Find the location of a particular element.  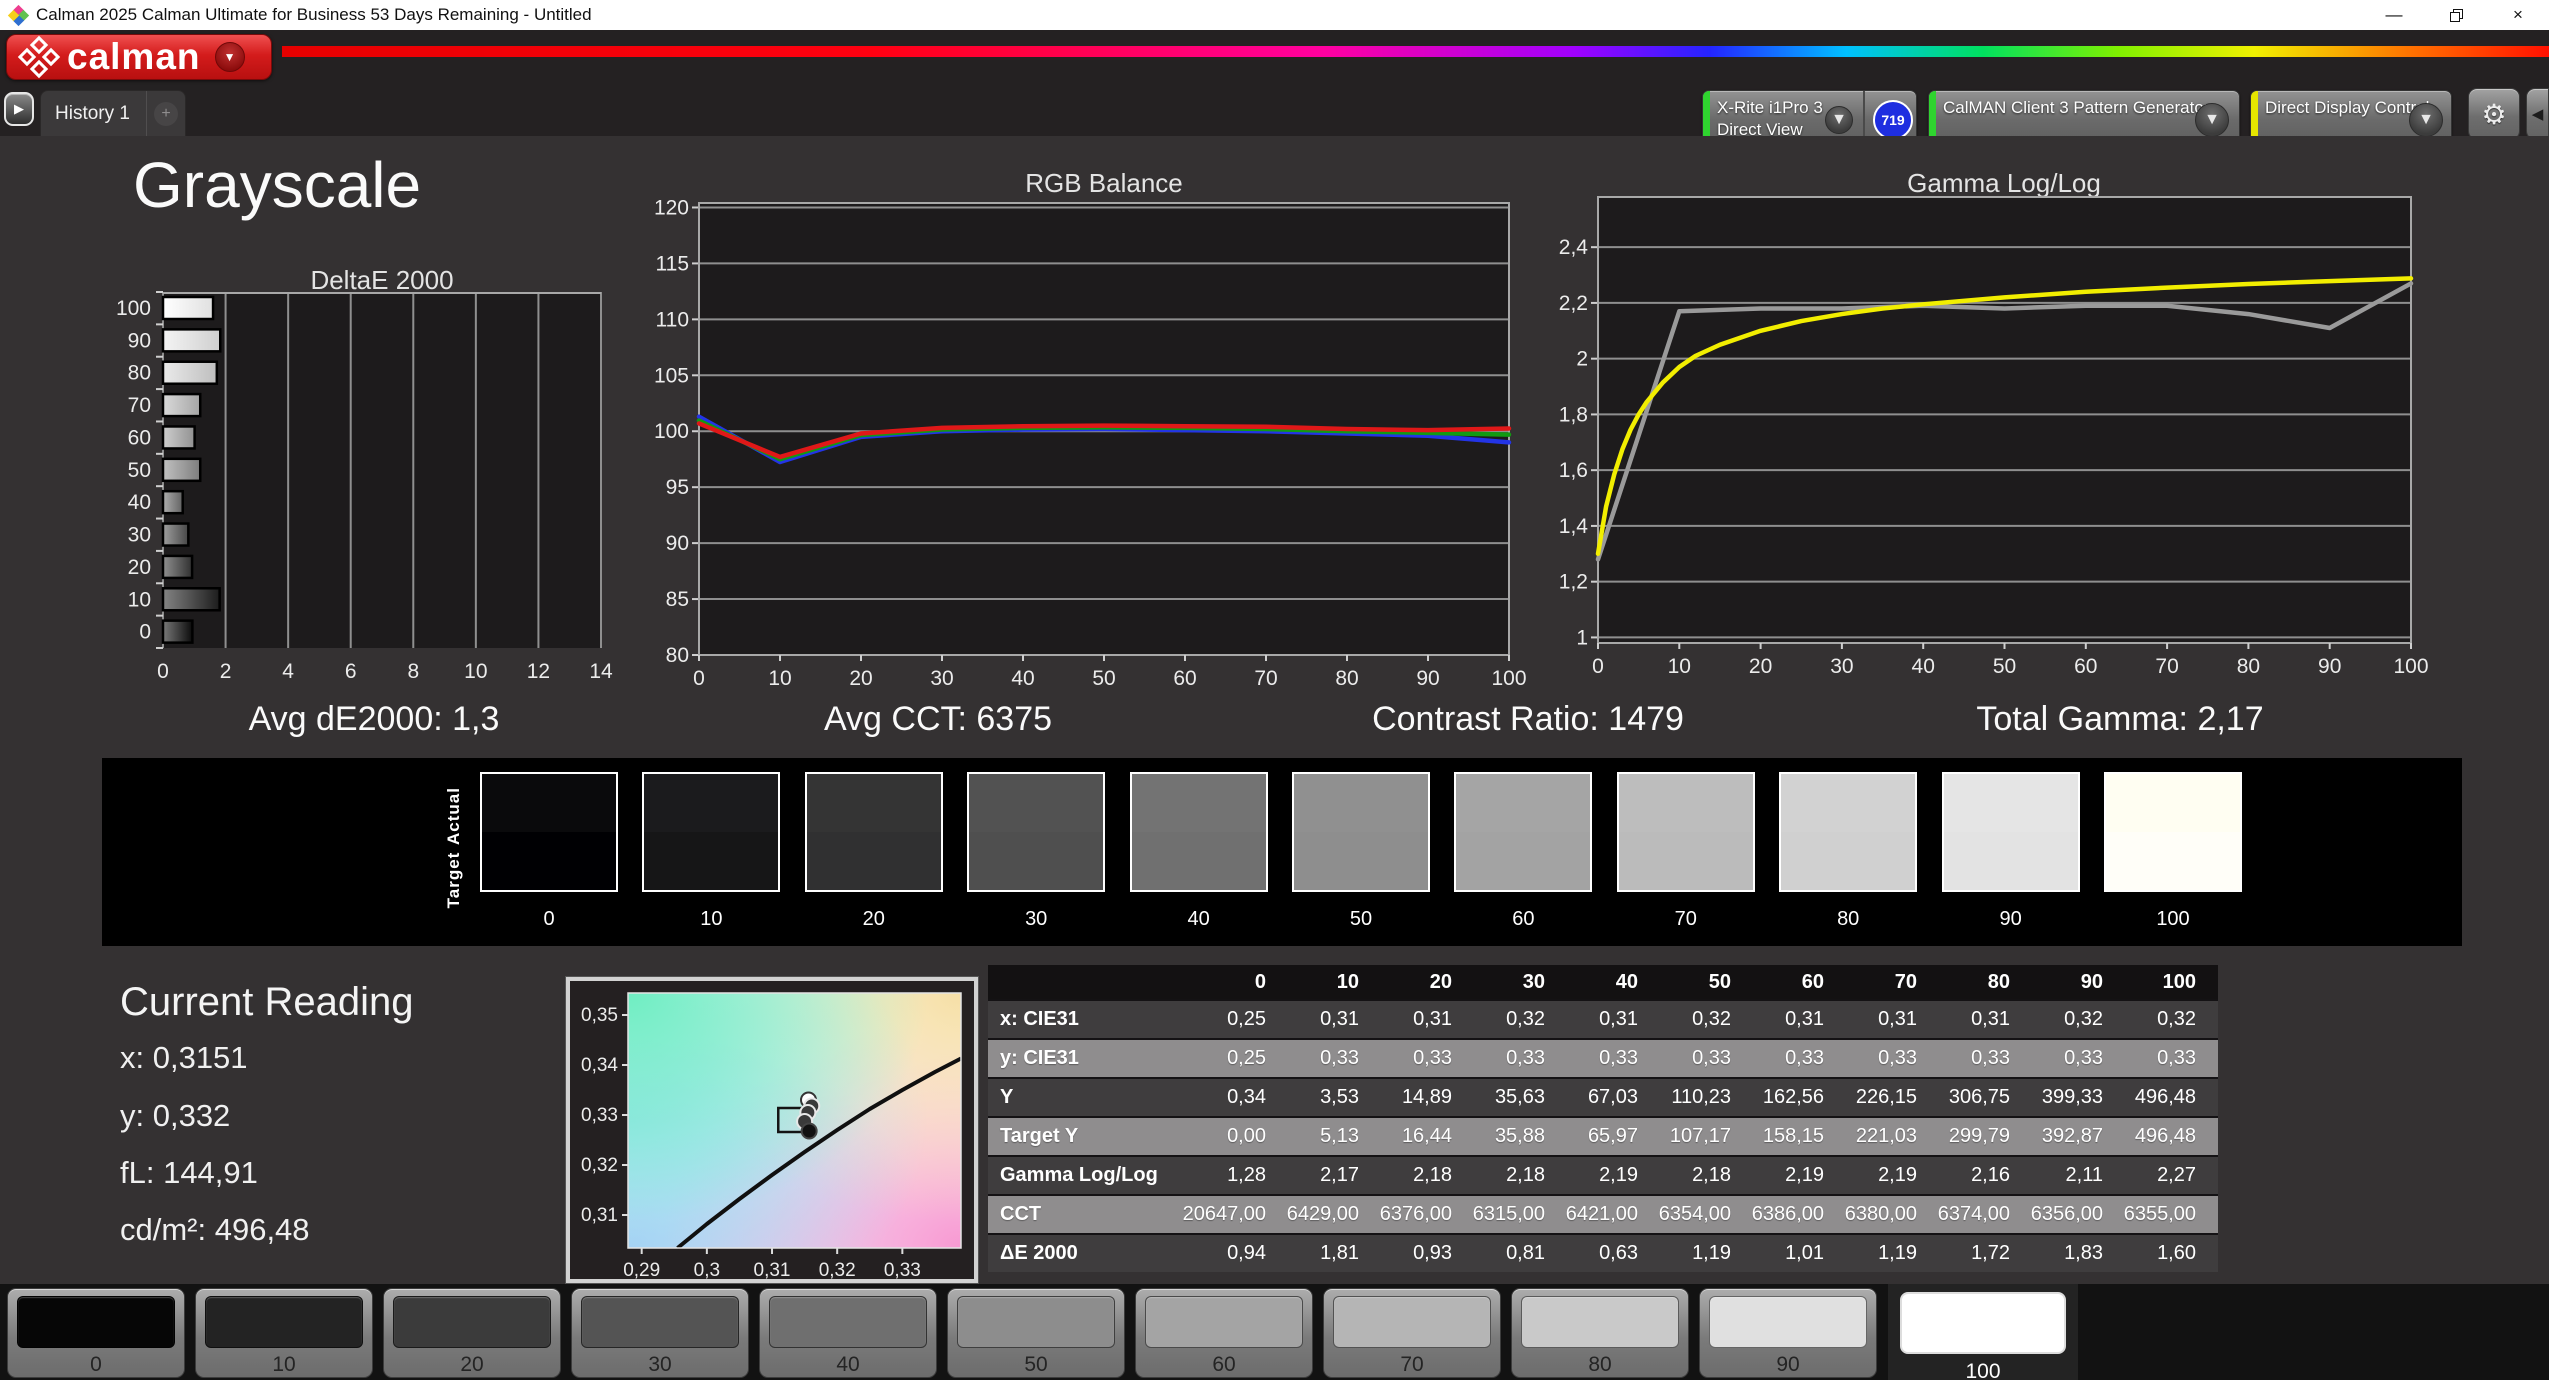

calman-logo-icon is located at coordinates (39, 57).